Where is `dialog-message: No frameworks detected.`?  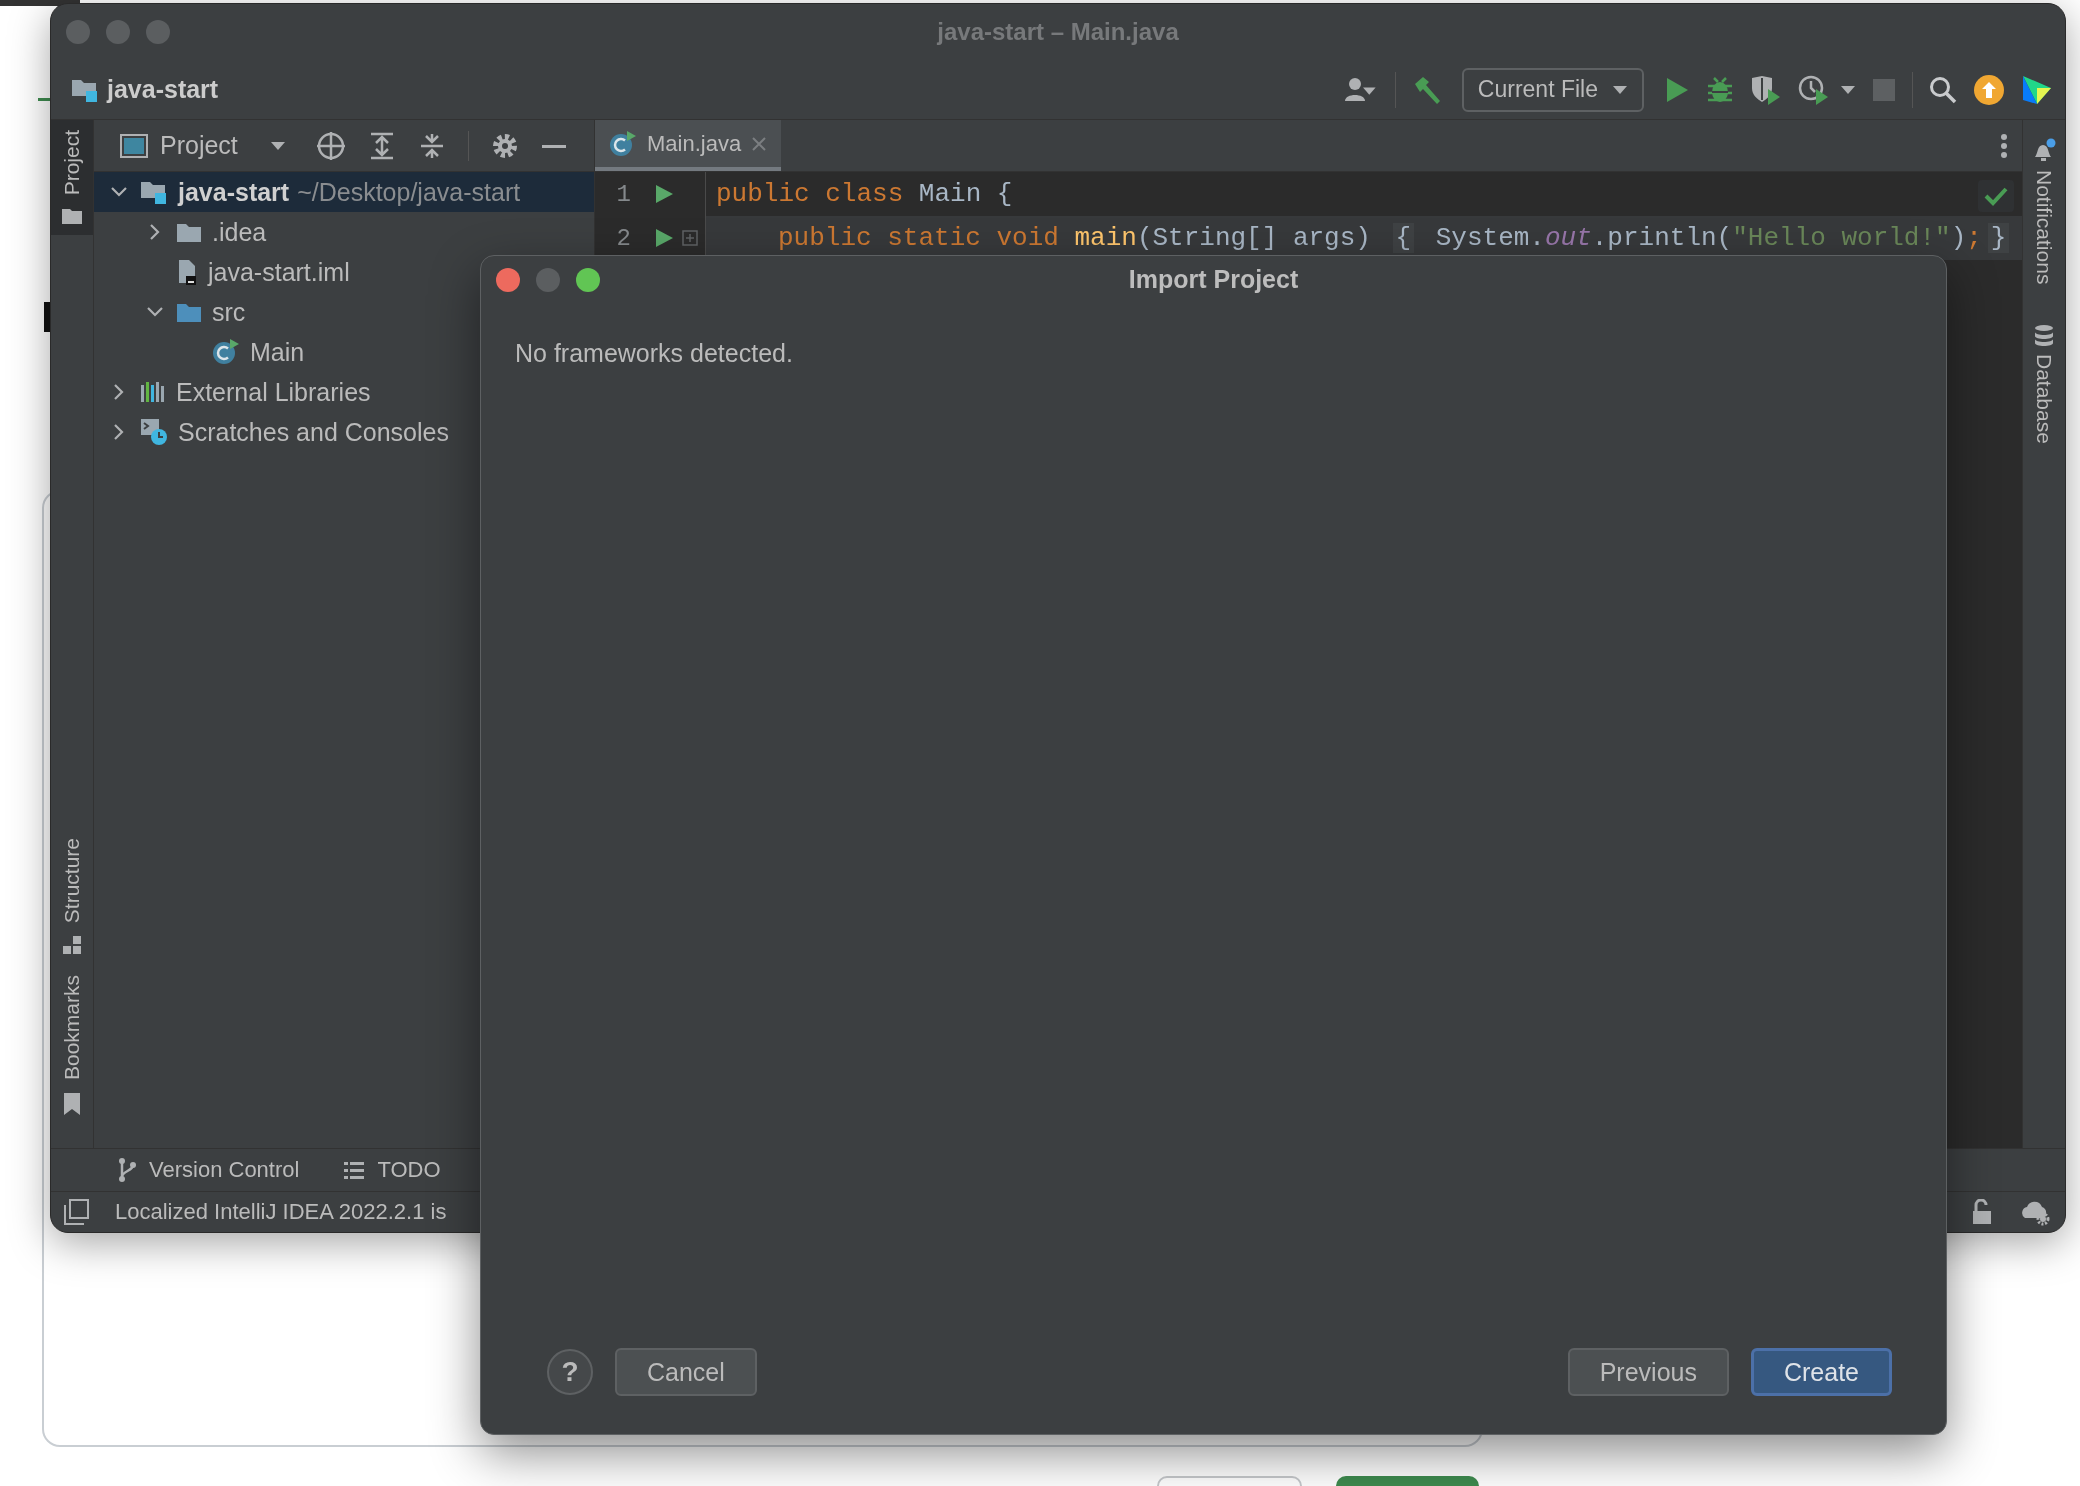 dialog-message: No frameworks detected. is located at coordinates (654, 353).